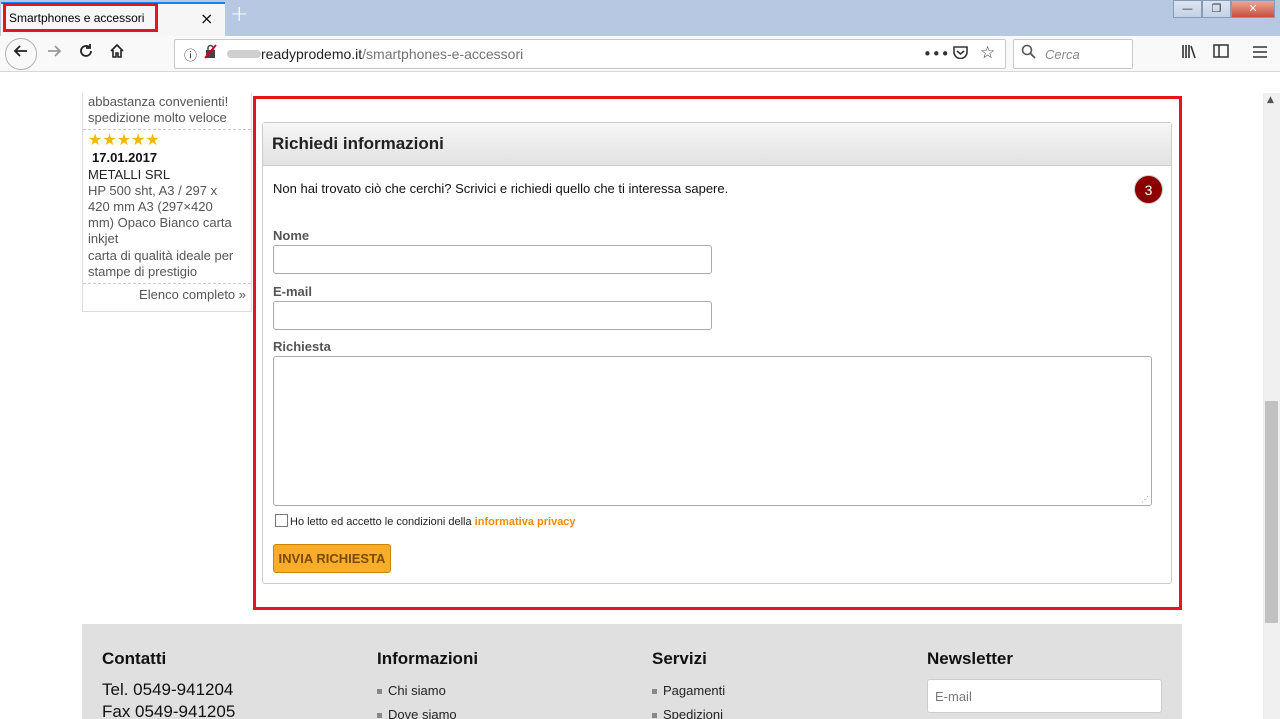 This screenshot has height=719, width=1280. What do you see at coordinates (1148, 189) in the screenshot?
I see `step-badge: 3` at bounding box center [1148, 189].